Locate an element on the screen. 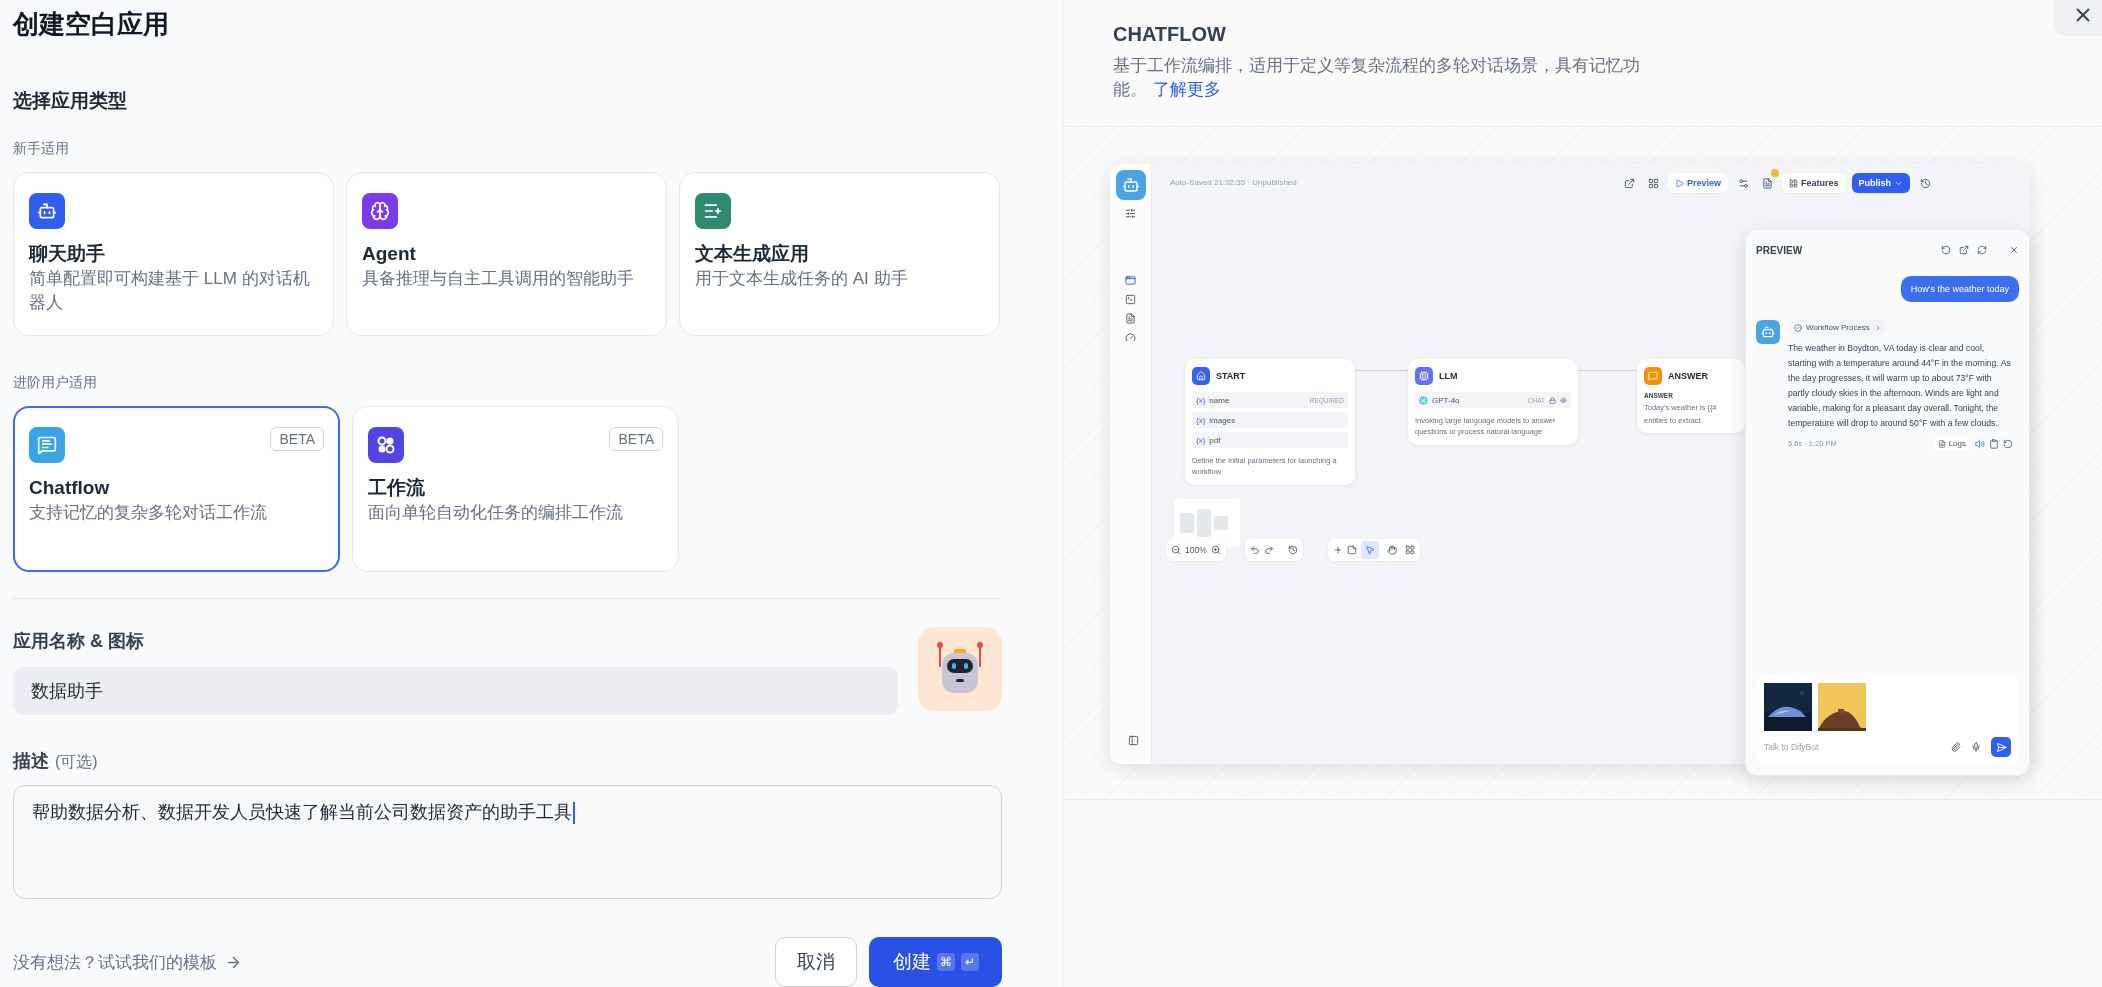  cancel-button: 取消 is located at coordinates (816, 962).